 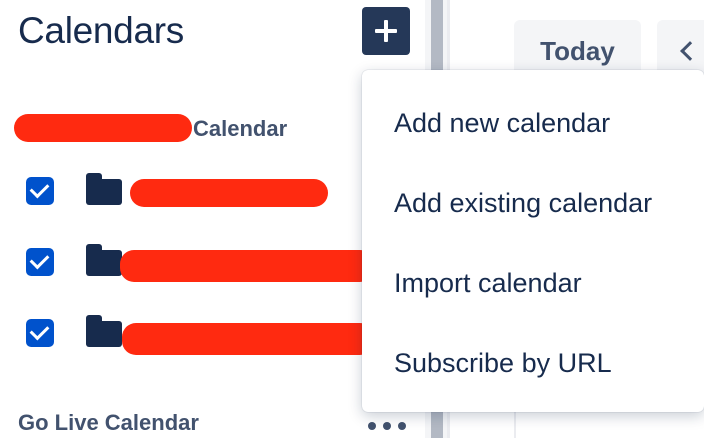 What do you see at coordinates (386, 31) in the screenshot?
I see `add-calendar-button` at bounding box center [386, 31].